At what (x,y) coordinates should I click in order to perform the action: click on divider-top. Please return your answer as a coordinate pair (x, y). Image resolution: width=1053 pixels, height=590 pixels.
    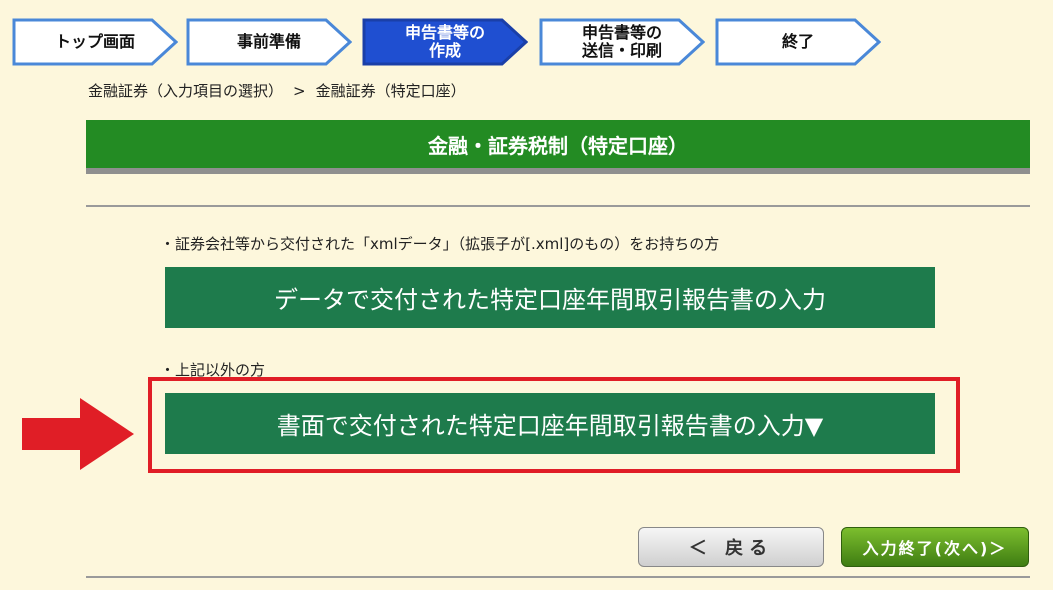
    Looking at the image, I should click on (558, 206).